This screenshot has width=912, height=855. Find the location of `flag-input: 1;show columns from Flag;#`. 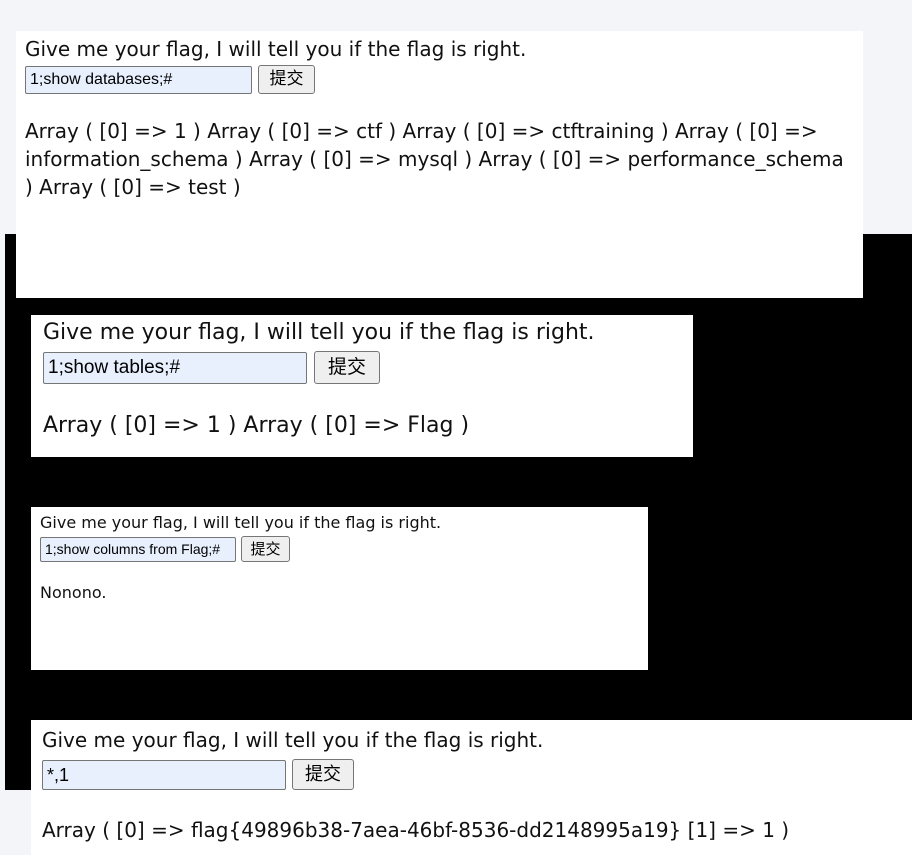

flag-input: 1;show columns from Flag;# is located at coordinates (138, 549).